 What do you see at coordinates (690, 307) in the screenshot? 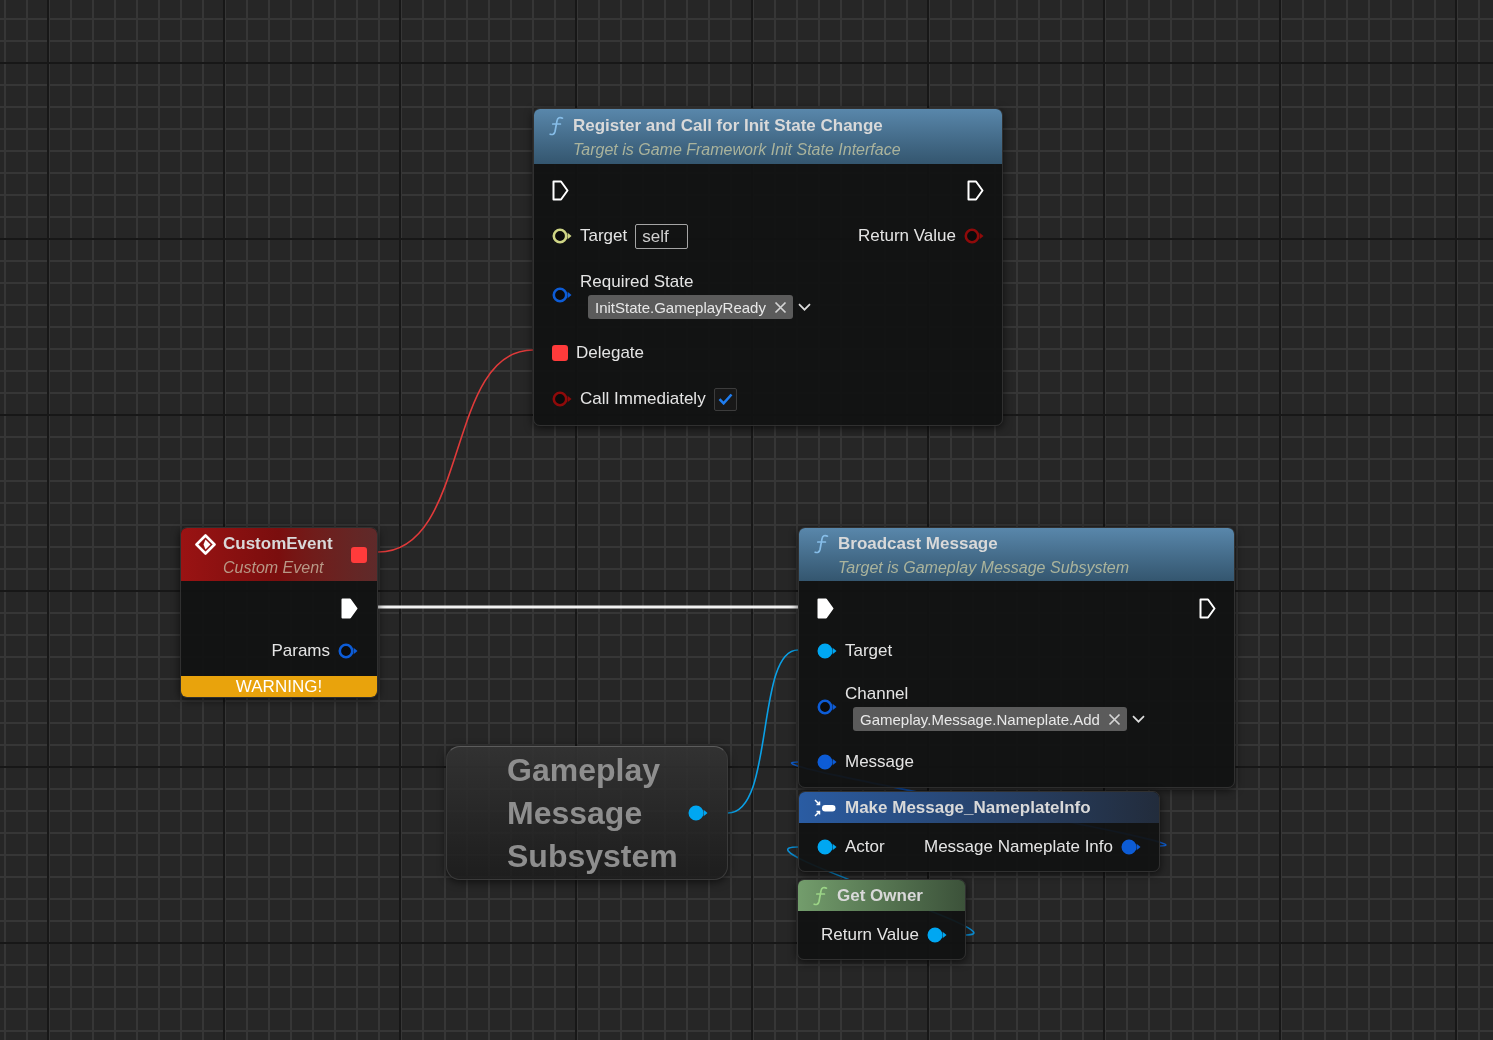
I see `tag-chip: InitState.GameplayReady` at bounding box center [690, 307].